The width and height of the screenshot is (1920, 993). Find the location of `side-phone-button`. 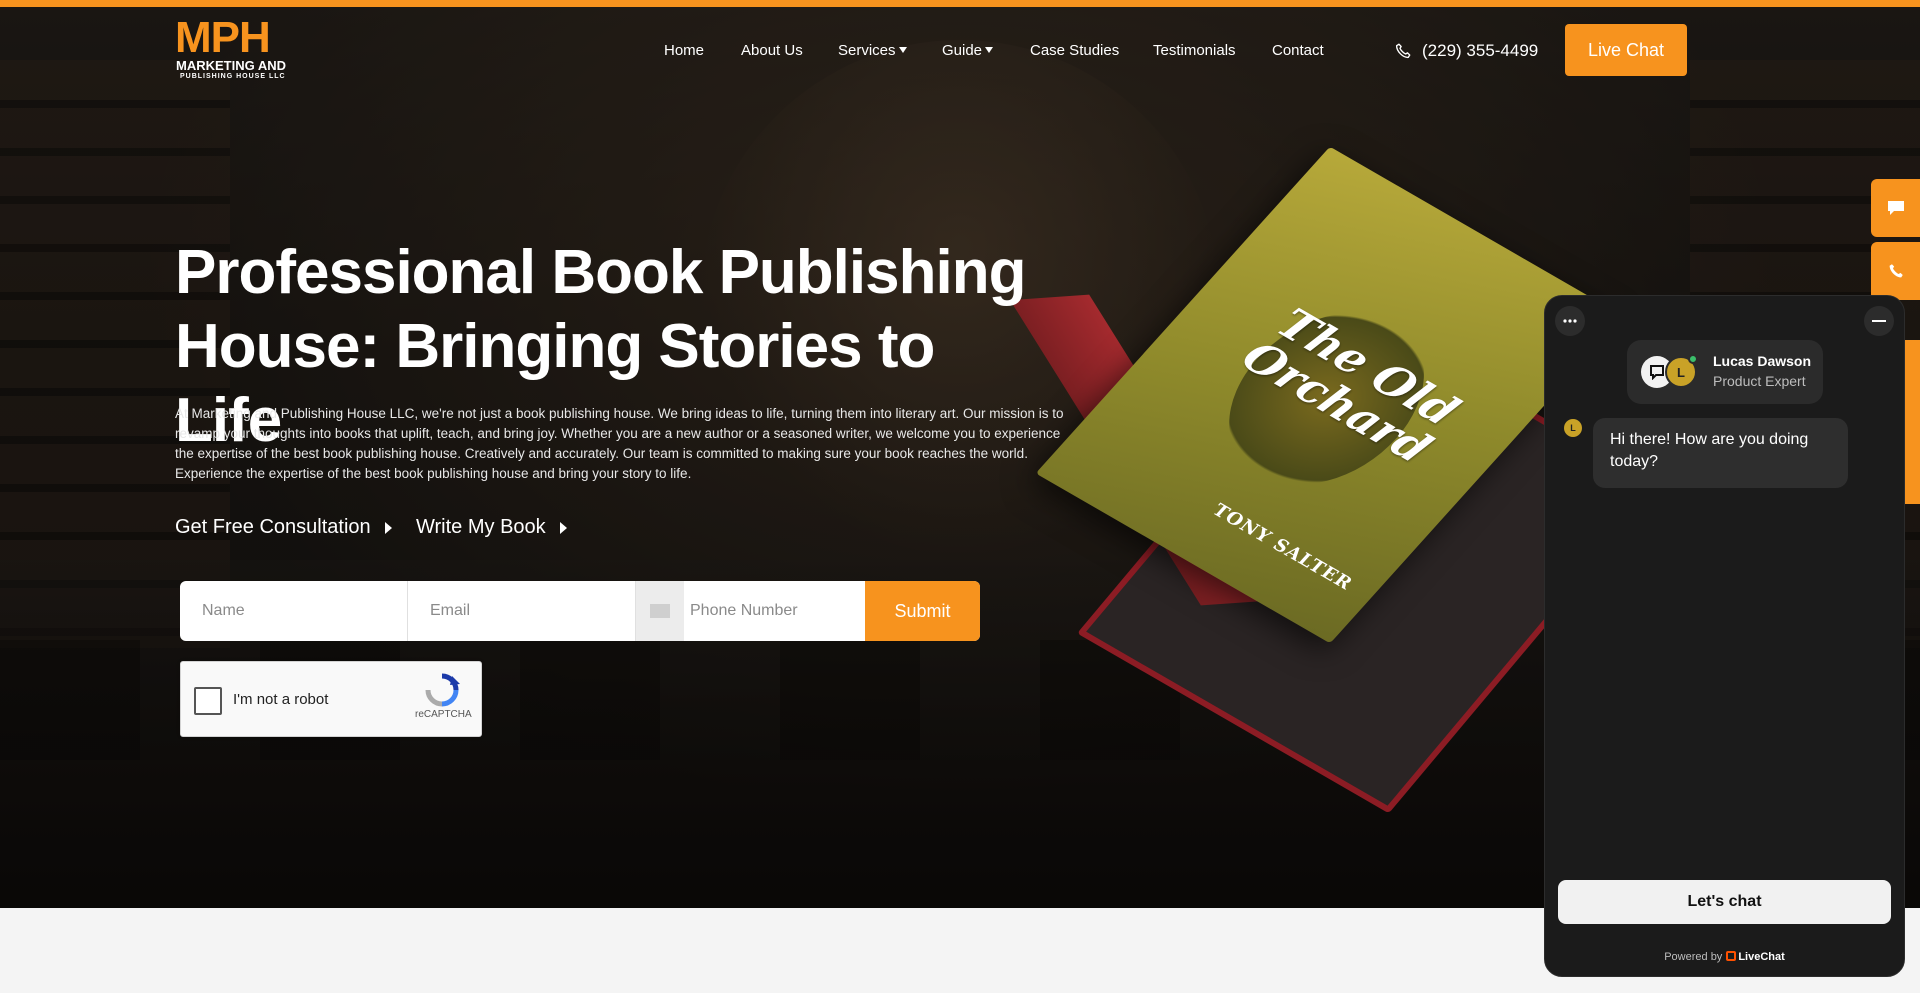

side-phone-button is located at coordinates (1895, 271).